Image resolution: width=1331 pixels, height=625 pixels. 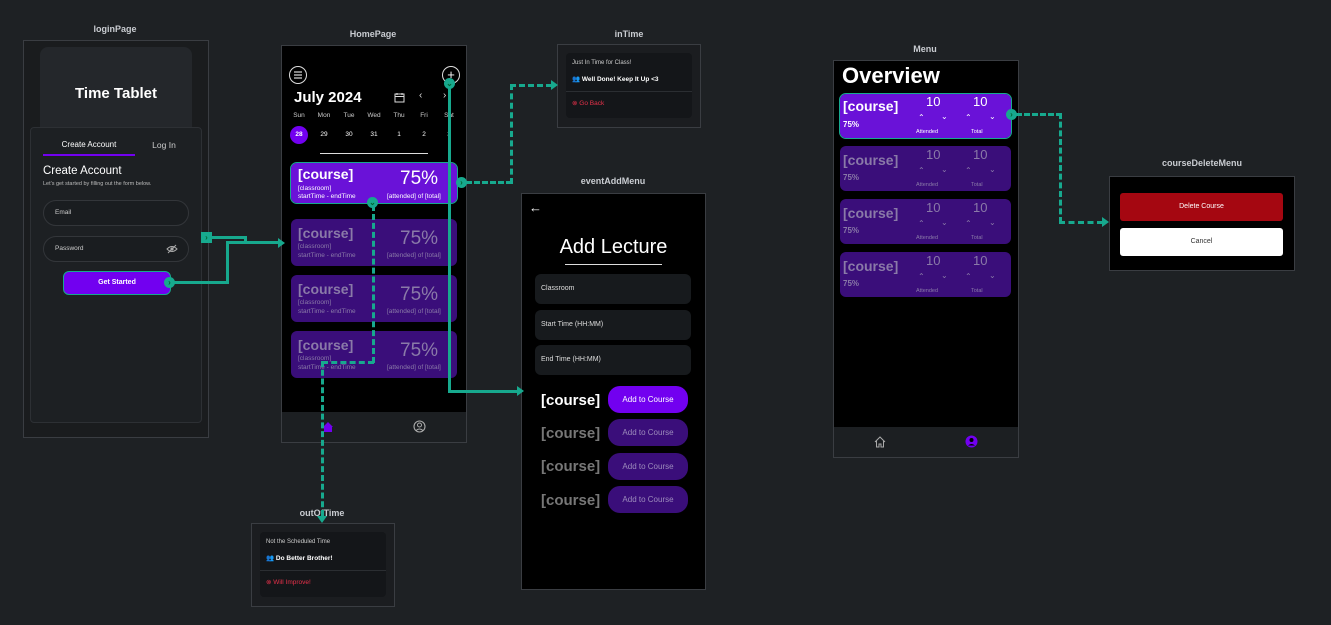 What do you see at coordinates (414, 255) in the screenshot?
I see `event-detail: [attended] of [total]` at bounding box center [414, 255].